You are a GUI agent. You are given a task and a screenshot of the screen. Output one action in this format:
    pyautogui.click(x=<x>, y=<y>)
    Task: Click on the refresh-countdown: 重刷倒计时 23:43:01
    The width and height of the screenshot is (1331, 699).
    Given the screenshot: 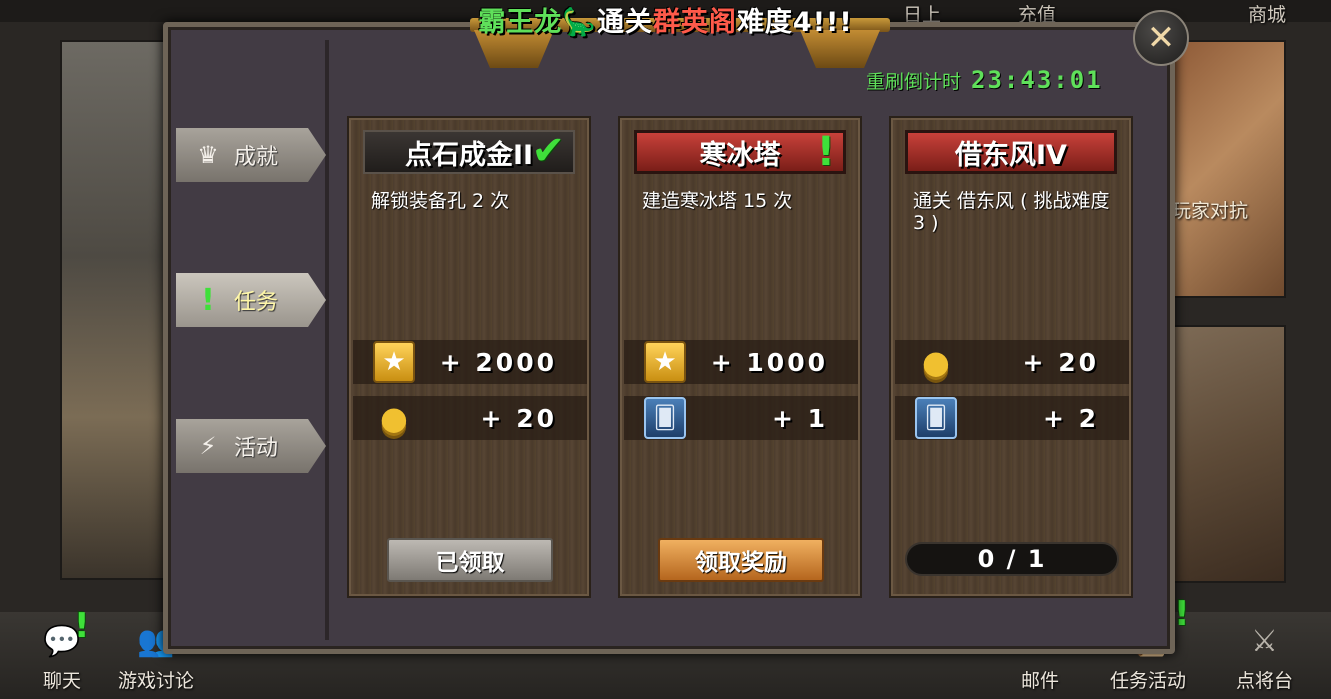 What is the action you would take?
    pyautogui.click(x=984, y=80)
    